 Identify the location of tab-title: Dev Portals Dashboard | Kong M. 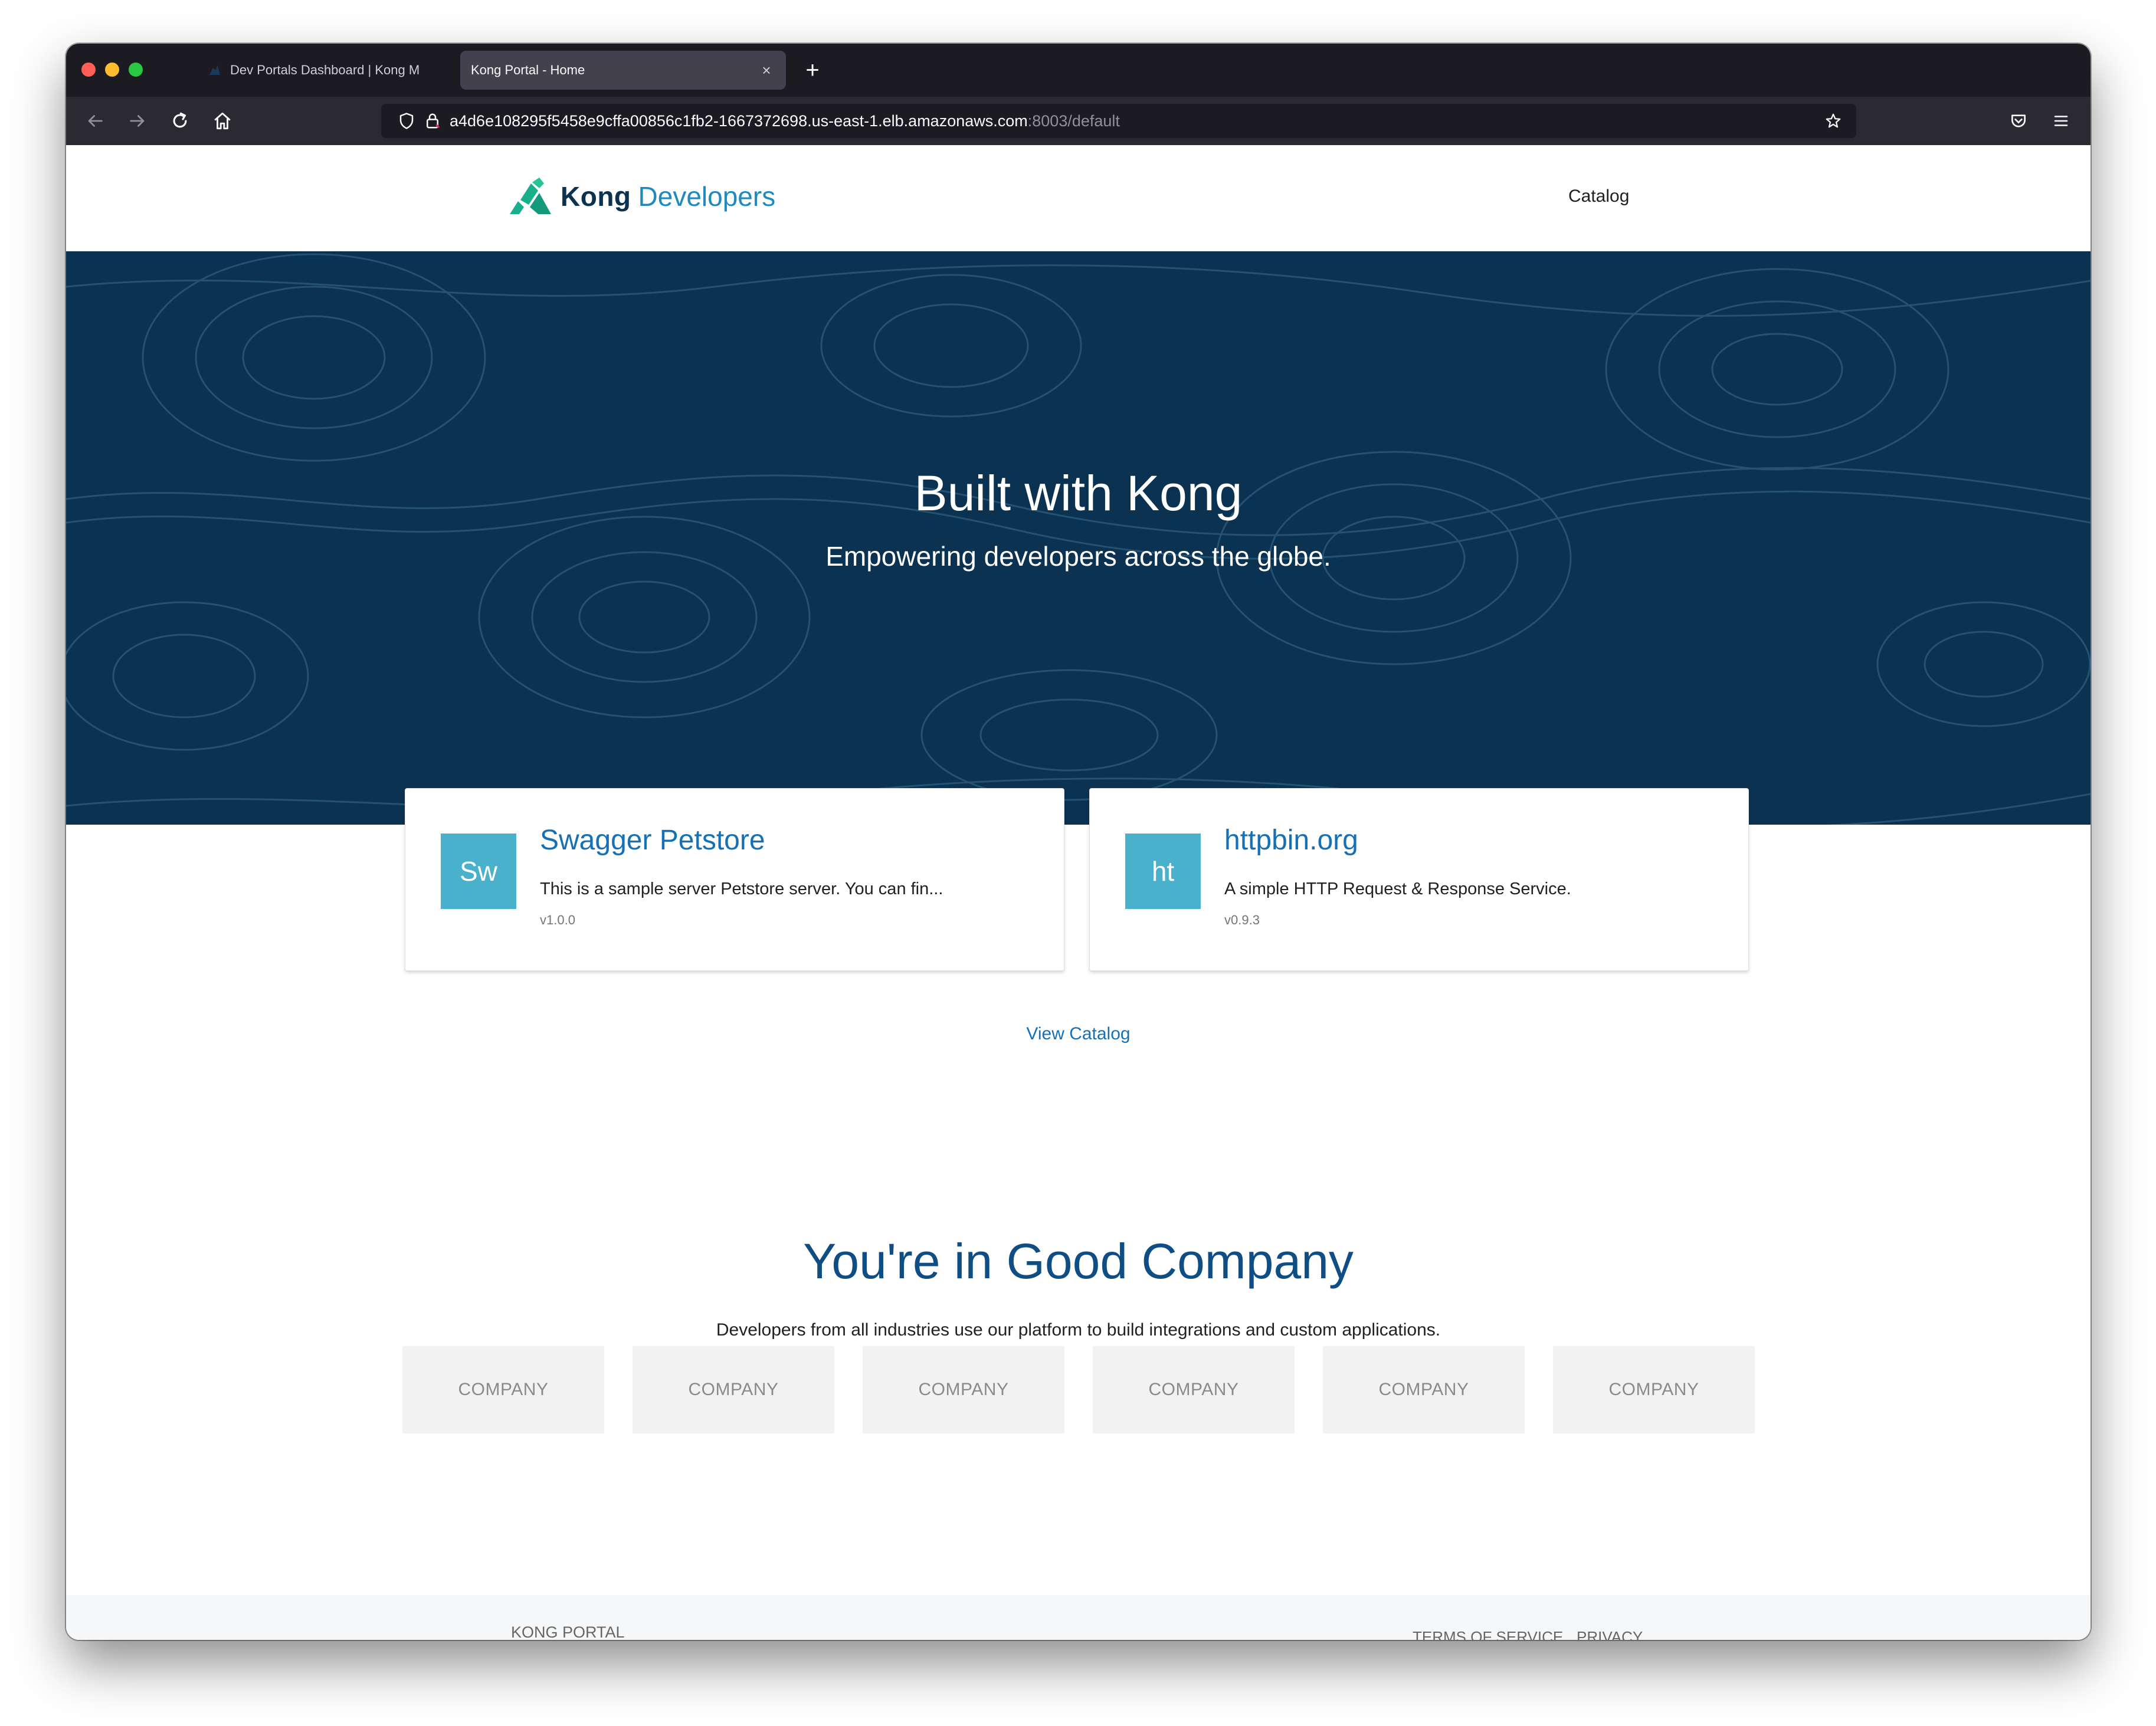
(325, 70).